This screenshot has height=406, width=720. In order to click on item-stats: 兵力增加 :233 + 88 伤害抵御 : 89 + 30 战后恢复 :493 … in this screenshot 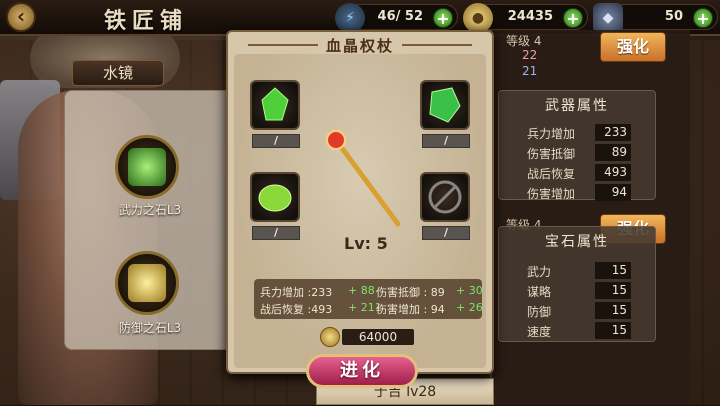, I will do `click(368, 299)`.